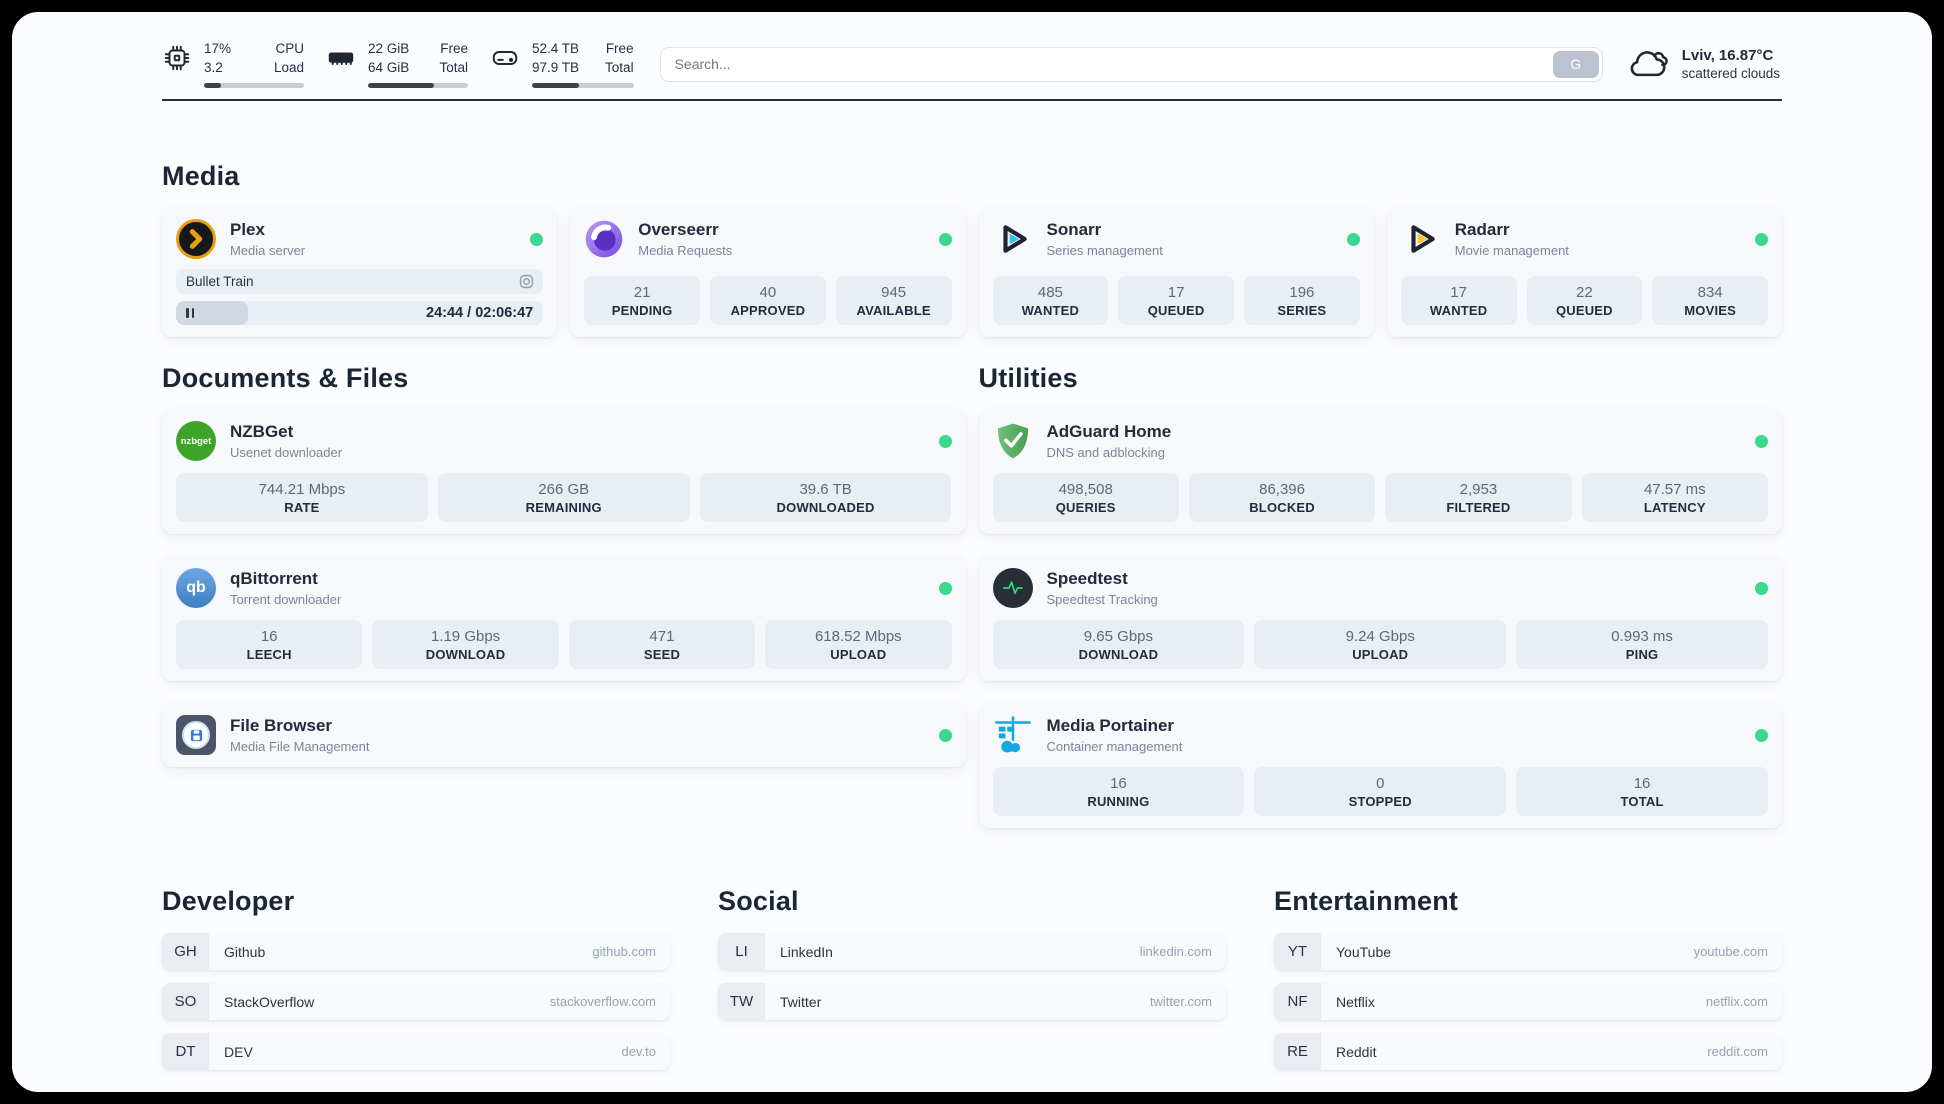 The height and width of the screenshot is (1104, 1944). I want to click on app-subtitle: Media File Management, so click(300, 746).